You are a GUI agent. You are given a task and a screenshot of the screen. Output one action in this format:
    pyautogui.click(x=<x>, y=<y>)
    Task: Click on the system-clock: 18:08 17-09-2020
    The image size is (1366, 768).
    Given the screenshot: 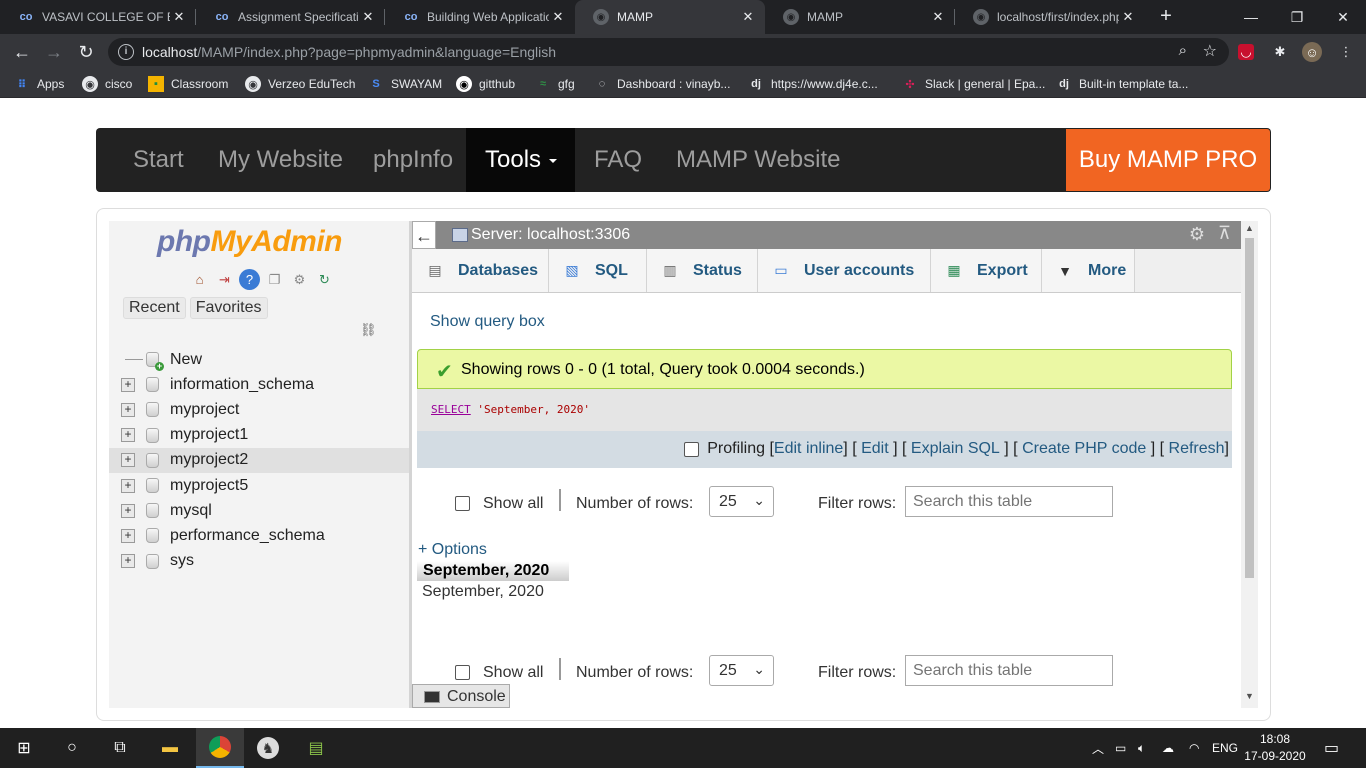 What is the action you would take?
    pyautogui.click(x=1275, y=748)
    